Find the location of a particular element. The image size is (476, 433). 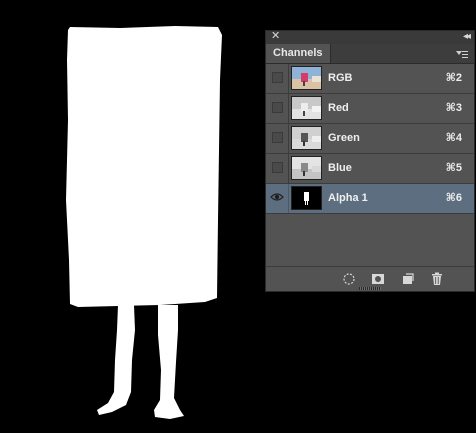

channel-shortcut: ⌘5 is located at coordinates (453, 168).